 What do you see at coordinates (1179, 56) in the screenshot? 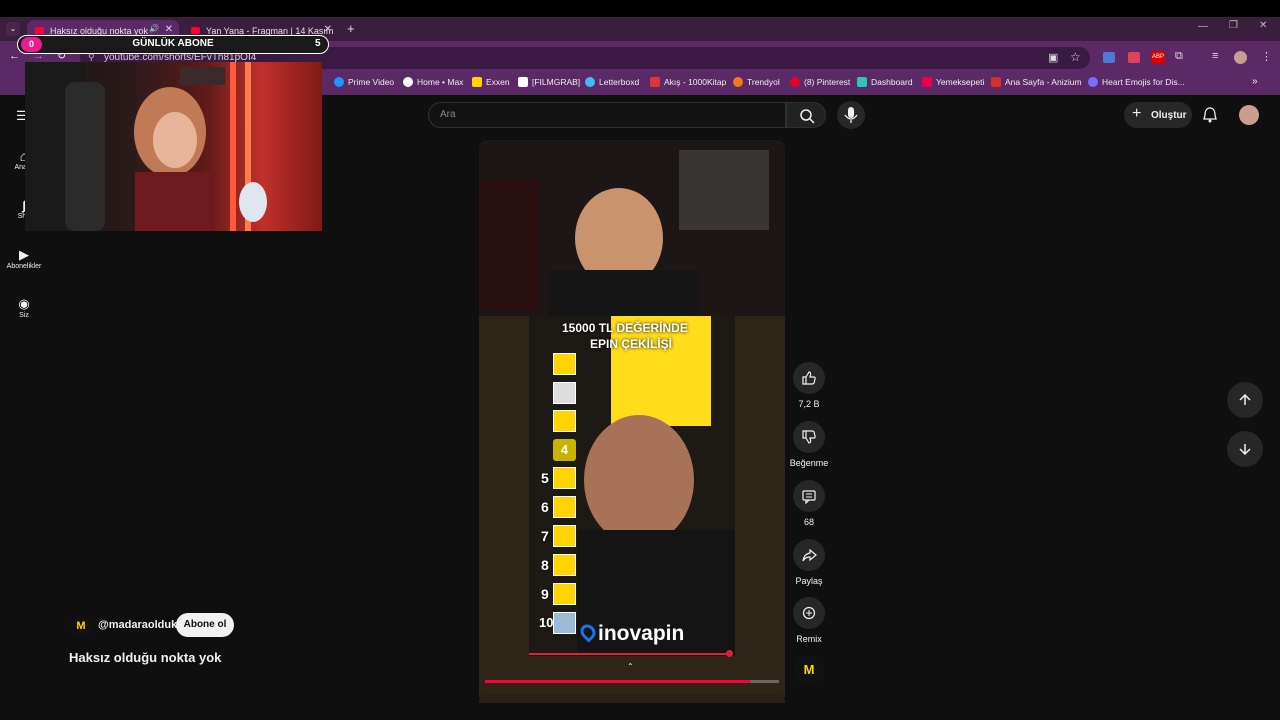
I see `extensions-puzzle-icon: ⧉` at bounding box center [1179, 56].